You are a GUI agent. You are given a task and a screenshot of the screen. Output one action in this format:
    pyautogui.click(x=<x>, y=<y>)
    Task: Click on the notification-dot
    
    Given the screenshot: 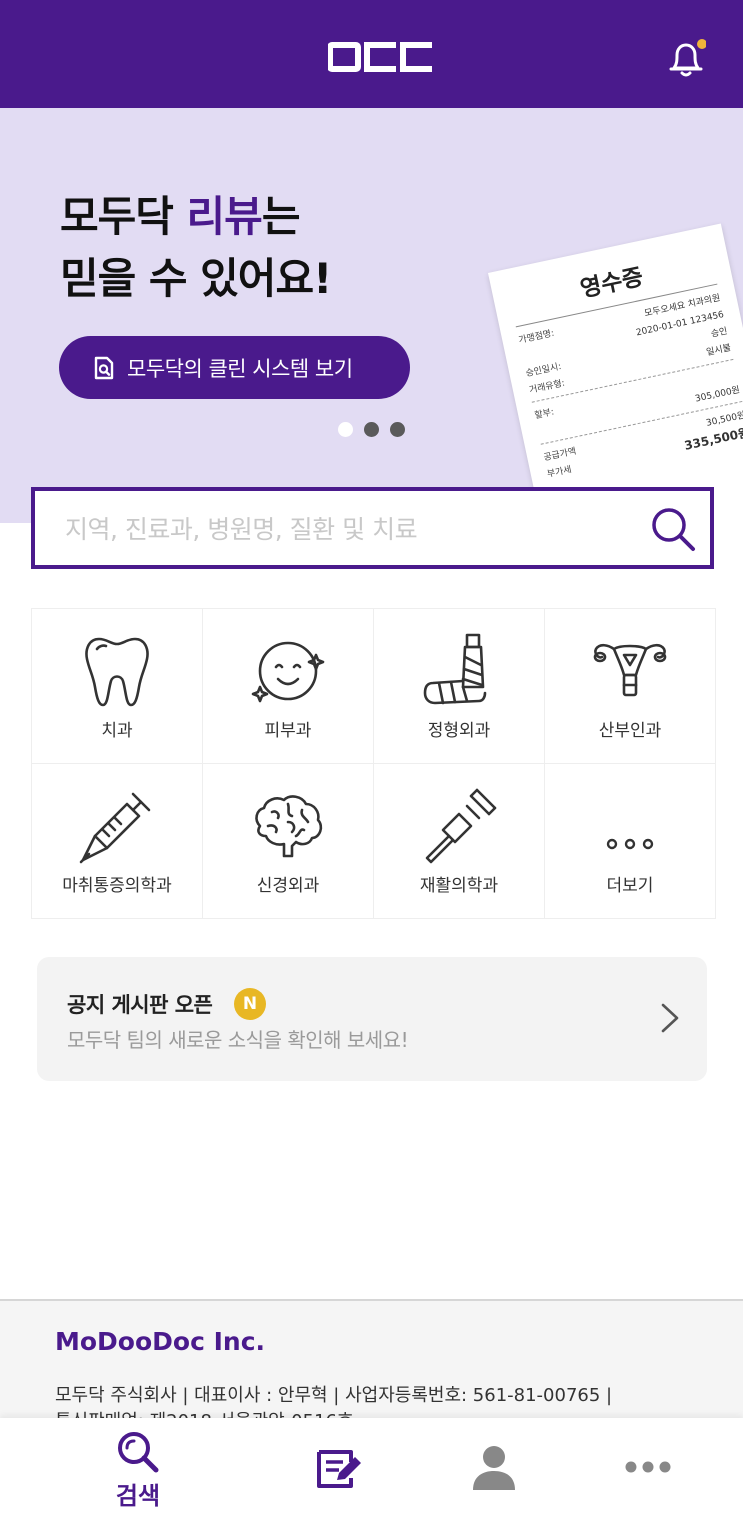 What is the action you would take?
    pyautogui.click(x=701, y=44)
    